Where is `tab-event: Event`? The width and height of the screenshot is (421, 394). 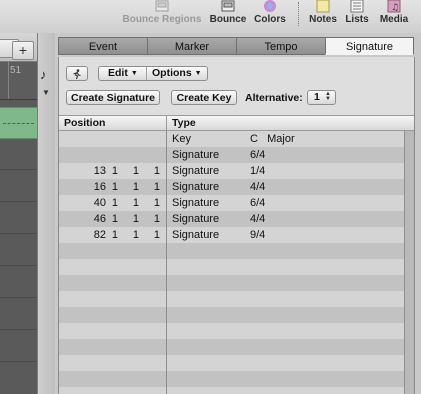
tab-event: Event is located at coordinates (103, 46).